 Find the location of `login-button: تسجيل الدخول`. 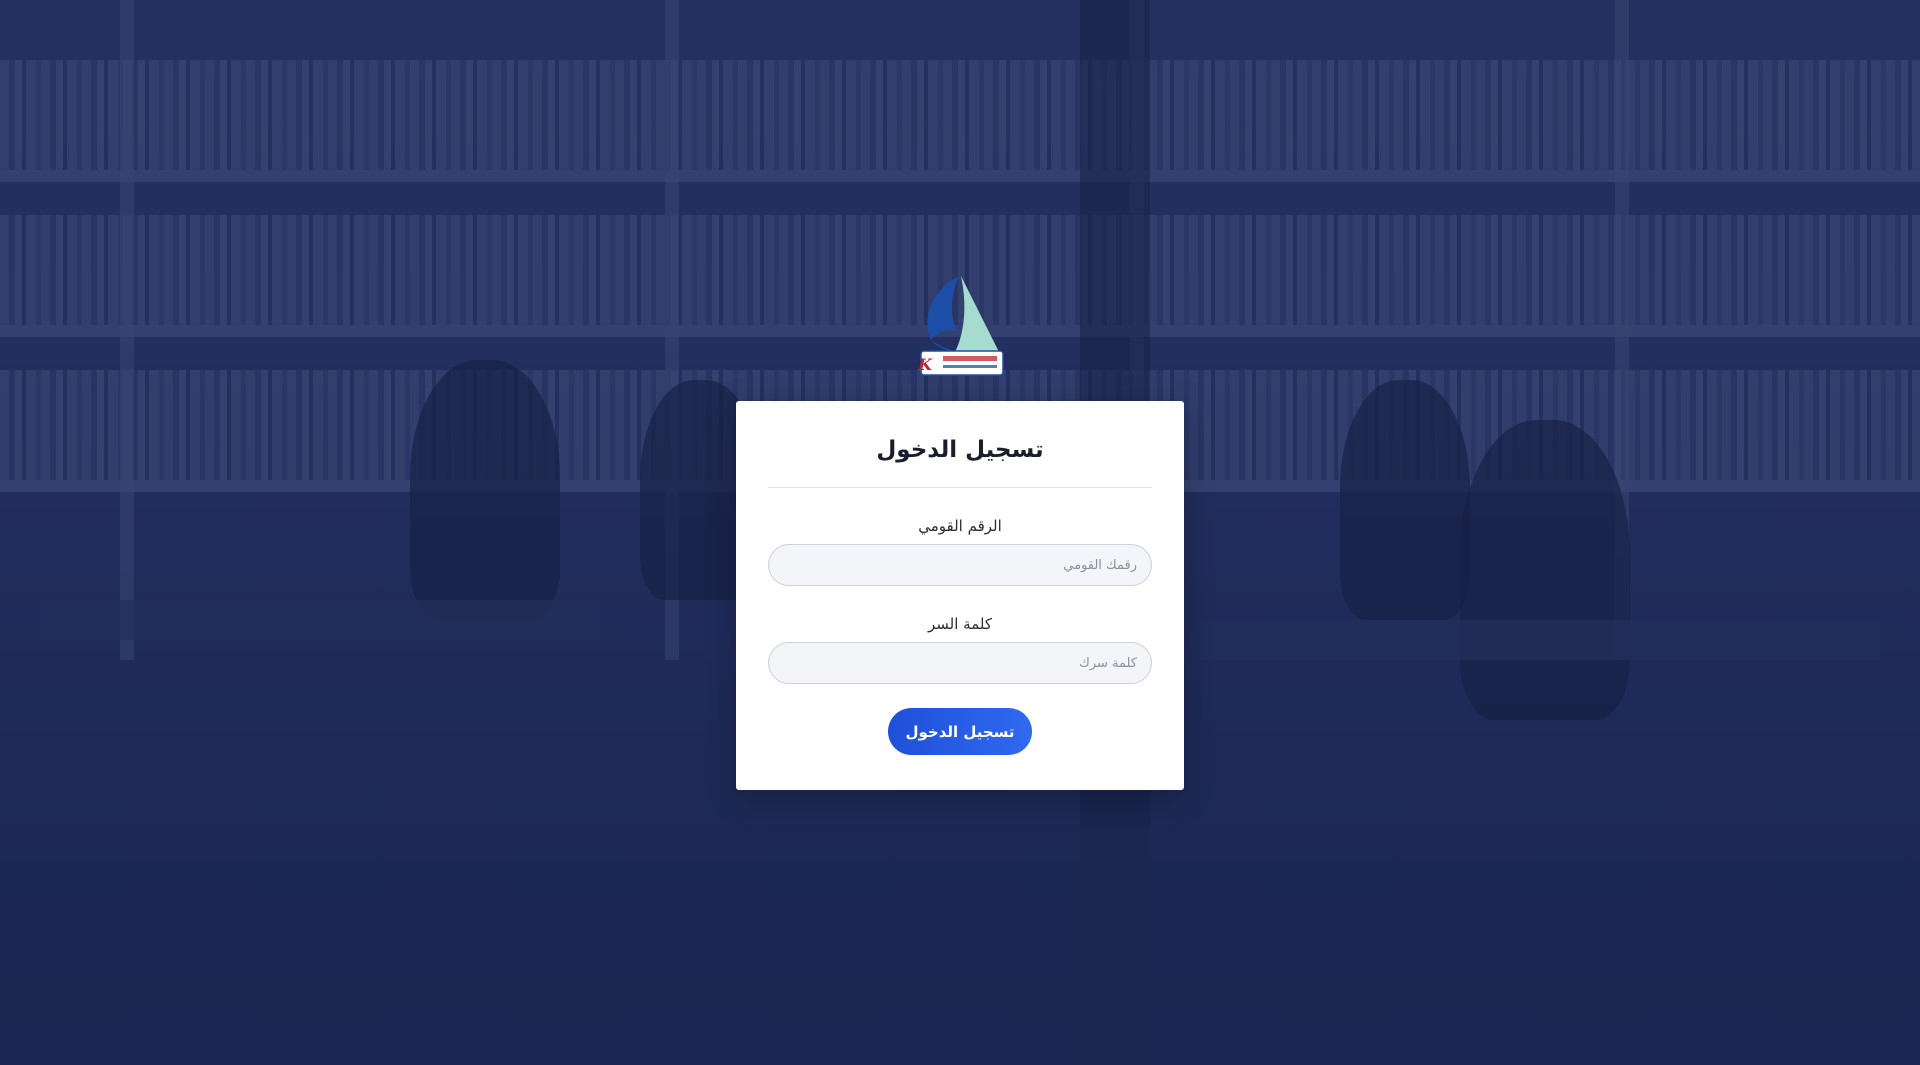

login-button: تسجيل الدخول is located at coordinates (960, 731).